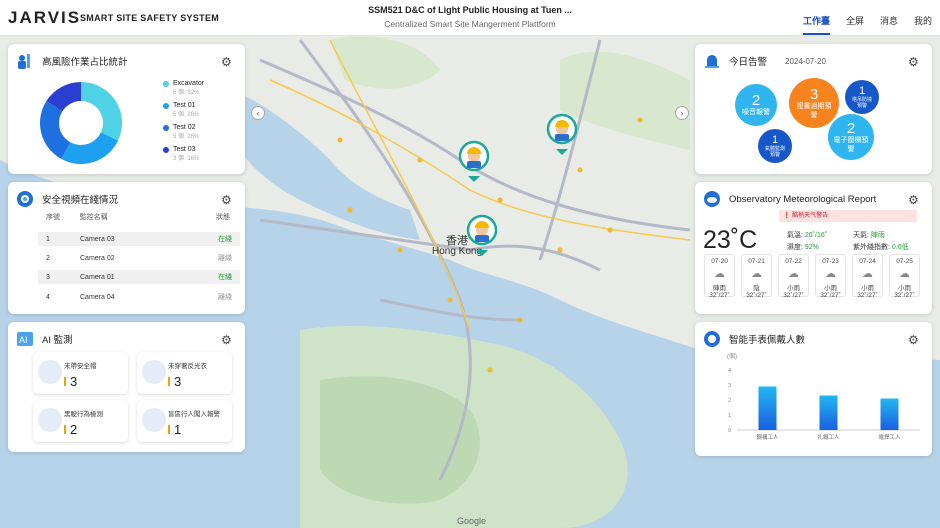 The width and height of the screenshot is (940, 528). Describe the element at coordinates (867, 261) in the screenshot. I see `forecast-date: 07-24` at that location.